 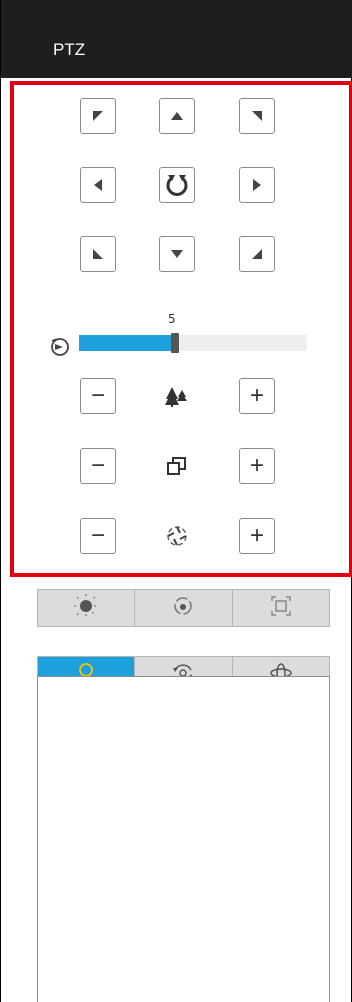 I want to click on arrow-down-left-icon, so click(x=98, y=254).